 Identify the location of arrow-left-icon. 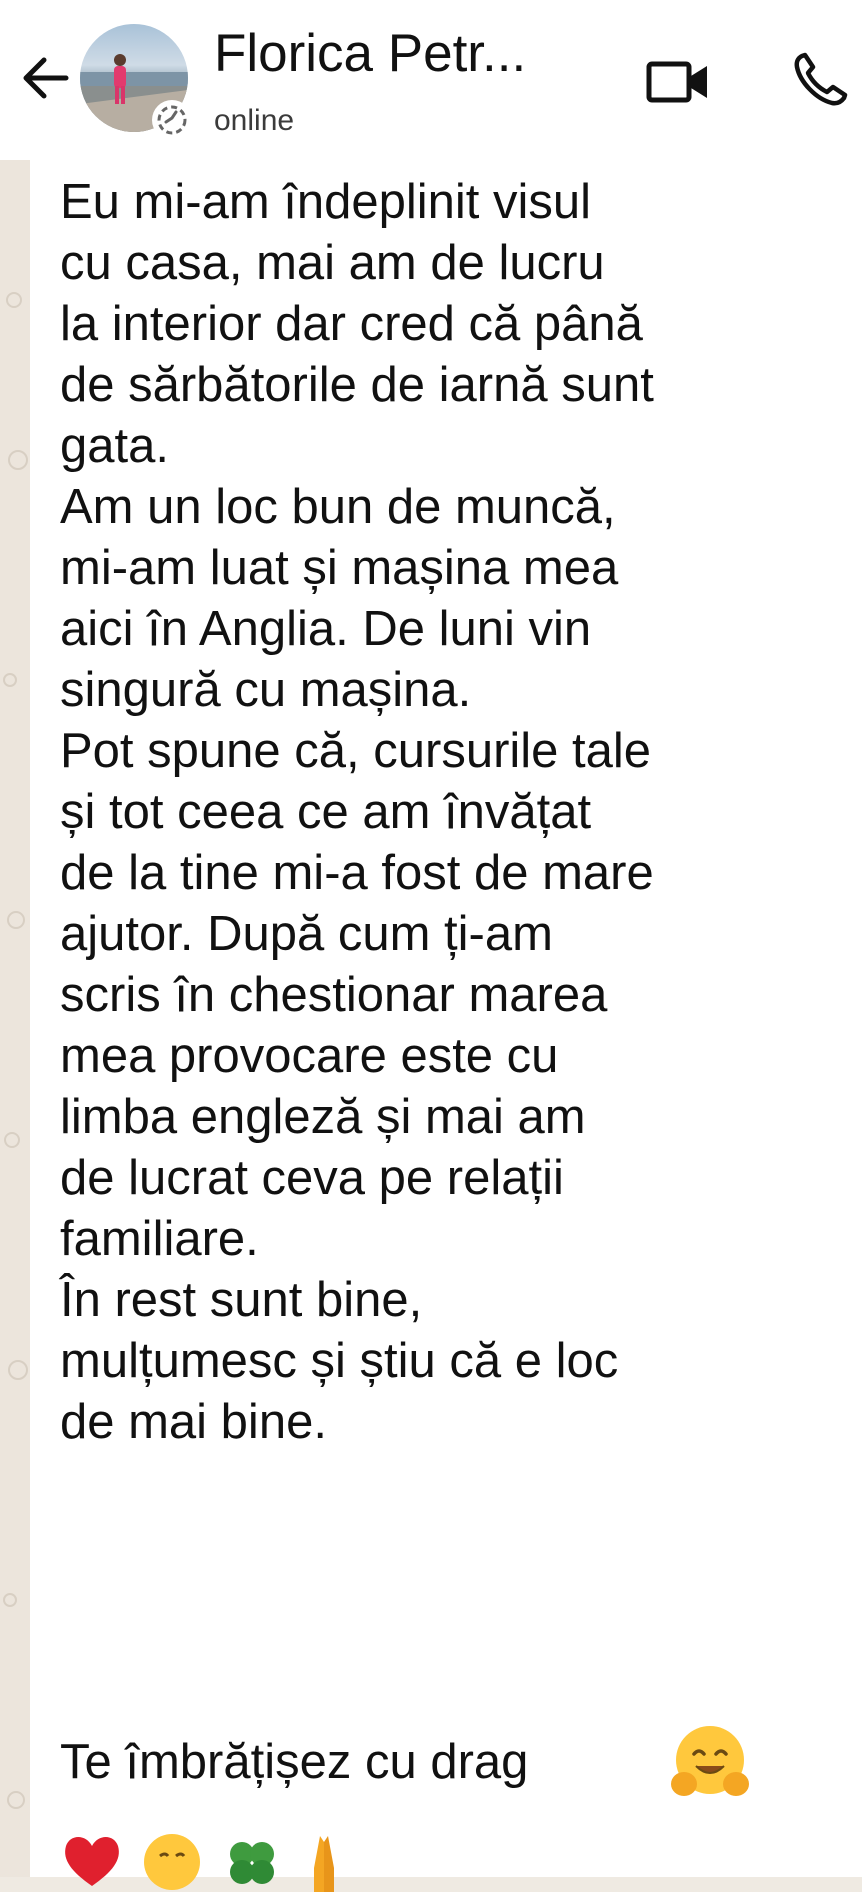
(46, 78).